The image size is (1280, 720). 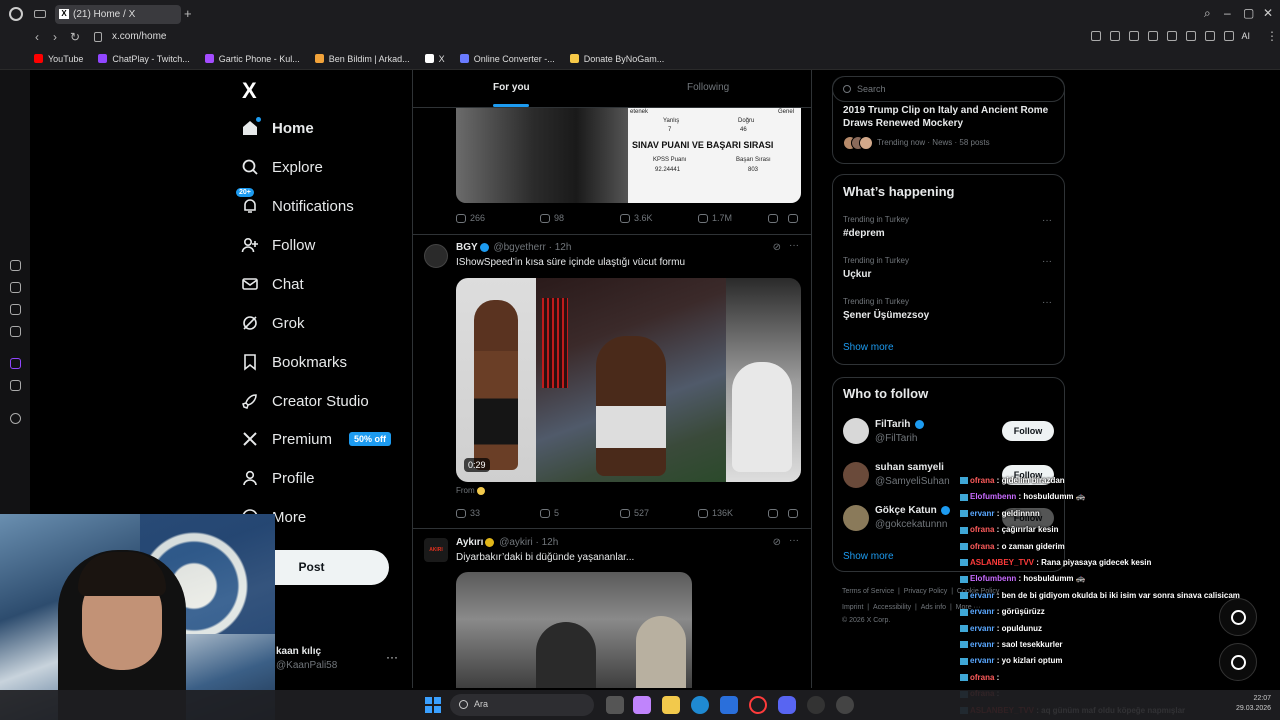 What do you see at coordinates (15, 265) in the screenshot?
I see `history-icon` at bounding box center [15, 265].